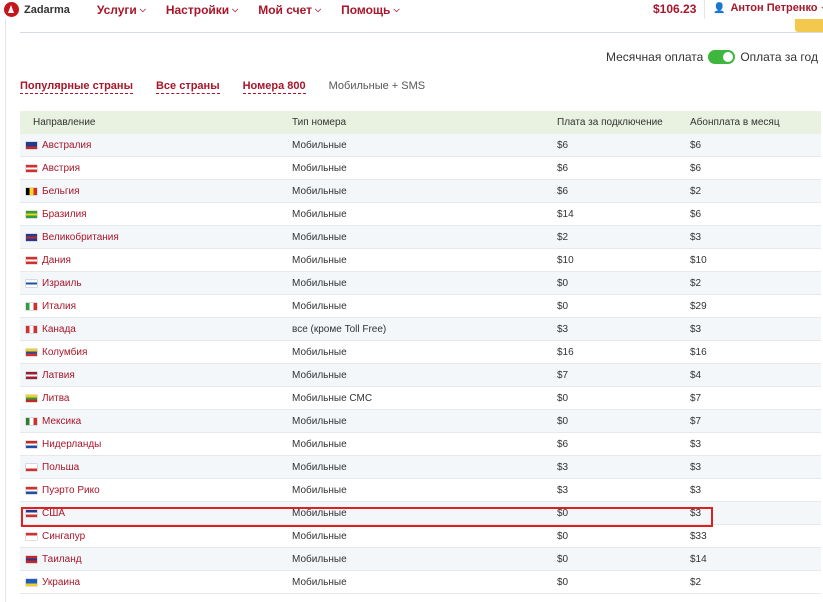 Image resolution: width=823 pixels, height=602 pixels. What do you see at coordinates (370, 10) in the screenshot?
I see `menu-item-help: Помощь ⌵` at bounding box center [370, 10].